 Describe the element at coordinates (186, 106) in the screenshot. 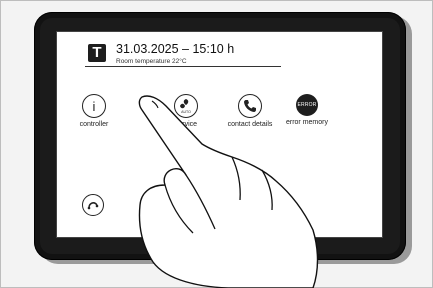

I see `fan-auto-icon: AUTO` at that location.